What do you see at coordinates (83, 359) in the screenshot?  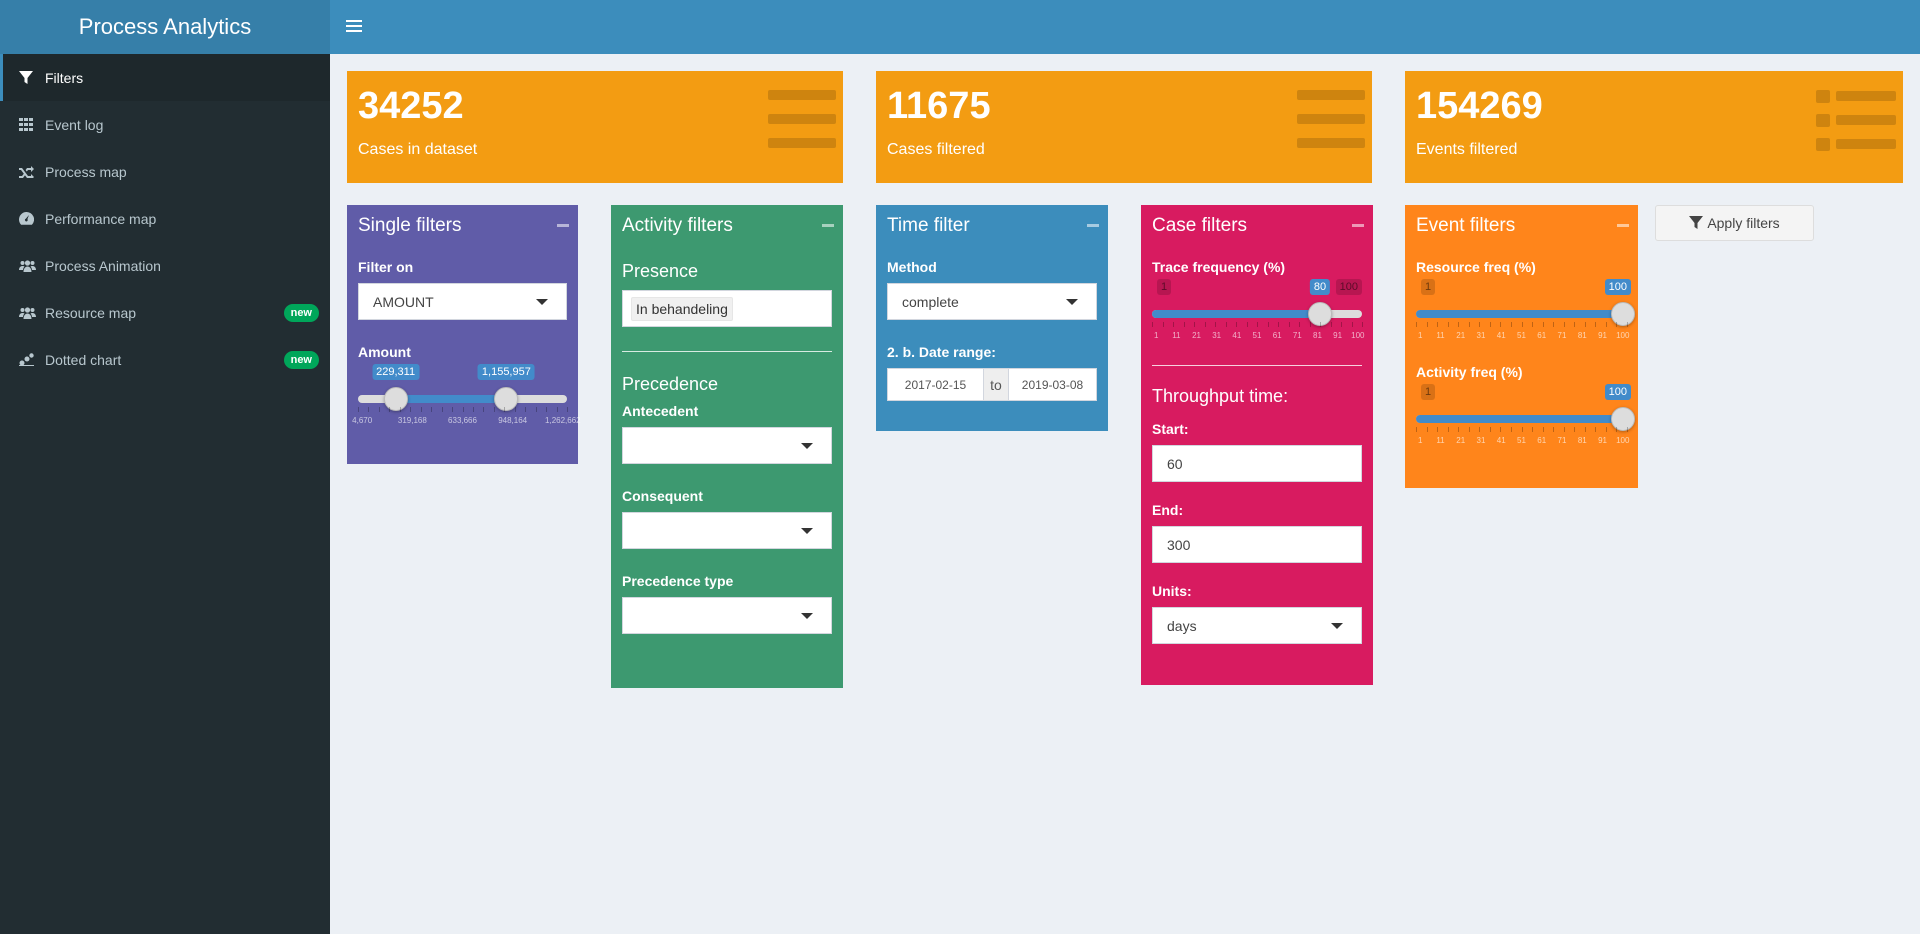 I see `sidebar-item-label: Dotted chart` at bounding box center [83, 359].